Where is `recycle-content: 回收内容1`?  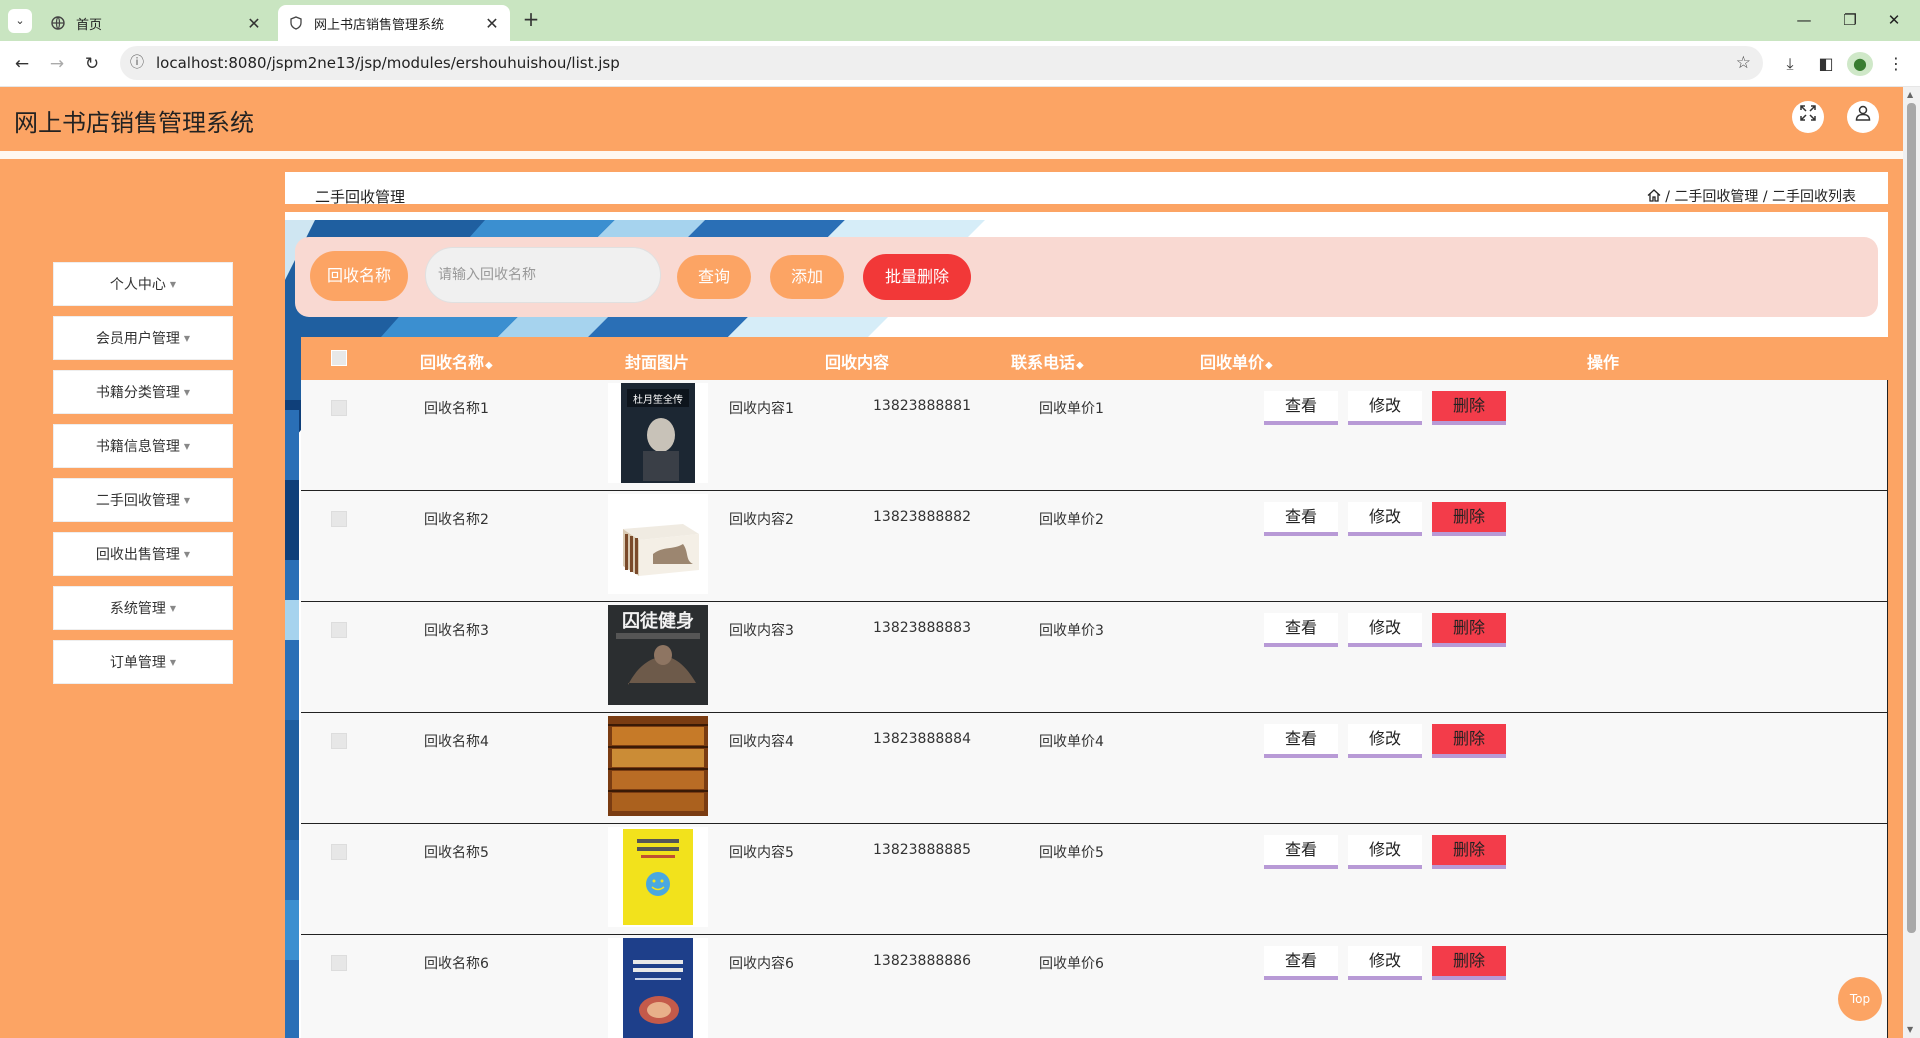 recycle-content: 回收内容1 is located at coordinates (761, 409).